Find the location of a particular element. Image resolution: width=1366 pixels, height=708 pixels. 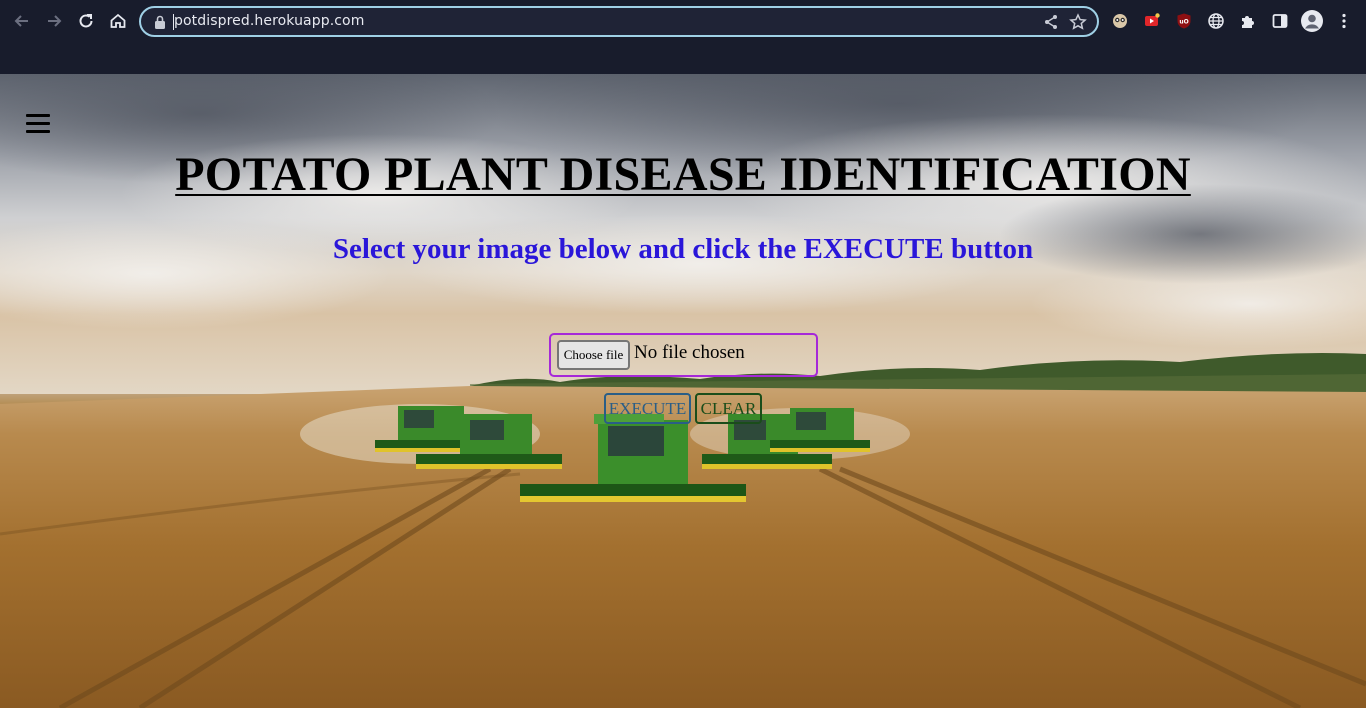

share-icon is located at coordinates (1051, 22).